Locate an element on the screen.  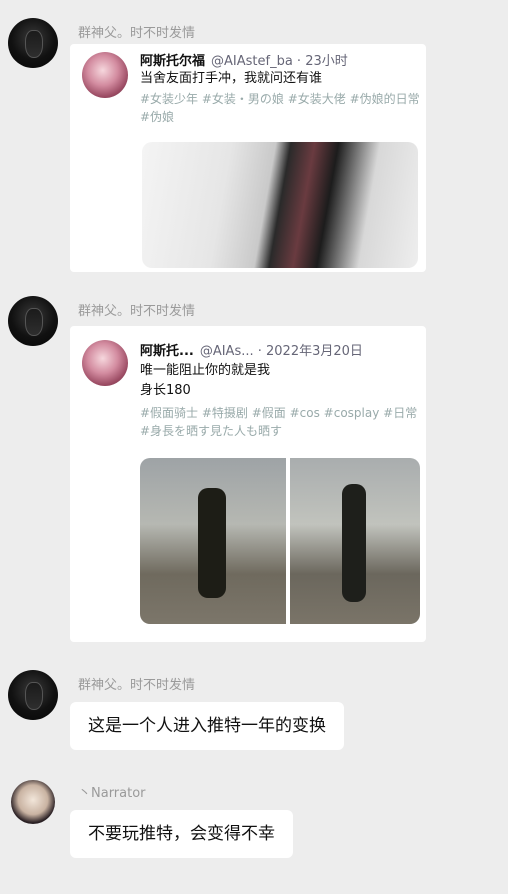
tweet-media-image-right is located at coordinates (355, 541).